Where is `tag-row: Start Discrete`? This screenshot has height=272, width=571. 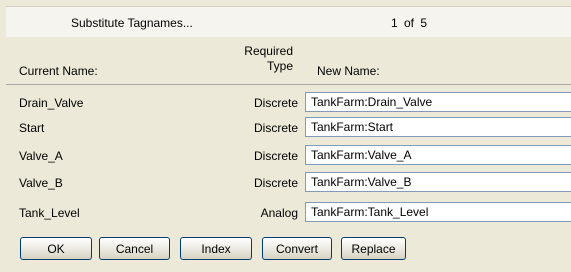 tag-row: Start Discrete is located at coordinates (285, 129).